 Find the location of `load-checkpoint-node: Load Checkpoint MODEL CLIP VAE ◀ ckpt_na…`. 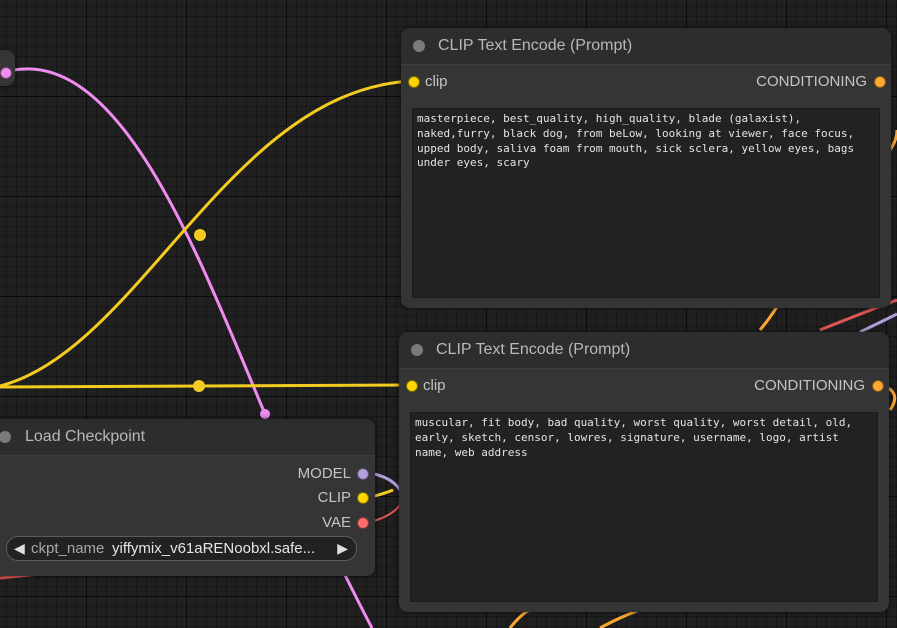

load-checkpoint-node: Load Checkpoint MODEL CLIP VAE ◀ ckpt_na… is located at coordinates (187, 497).